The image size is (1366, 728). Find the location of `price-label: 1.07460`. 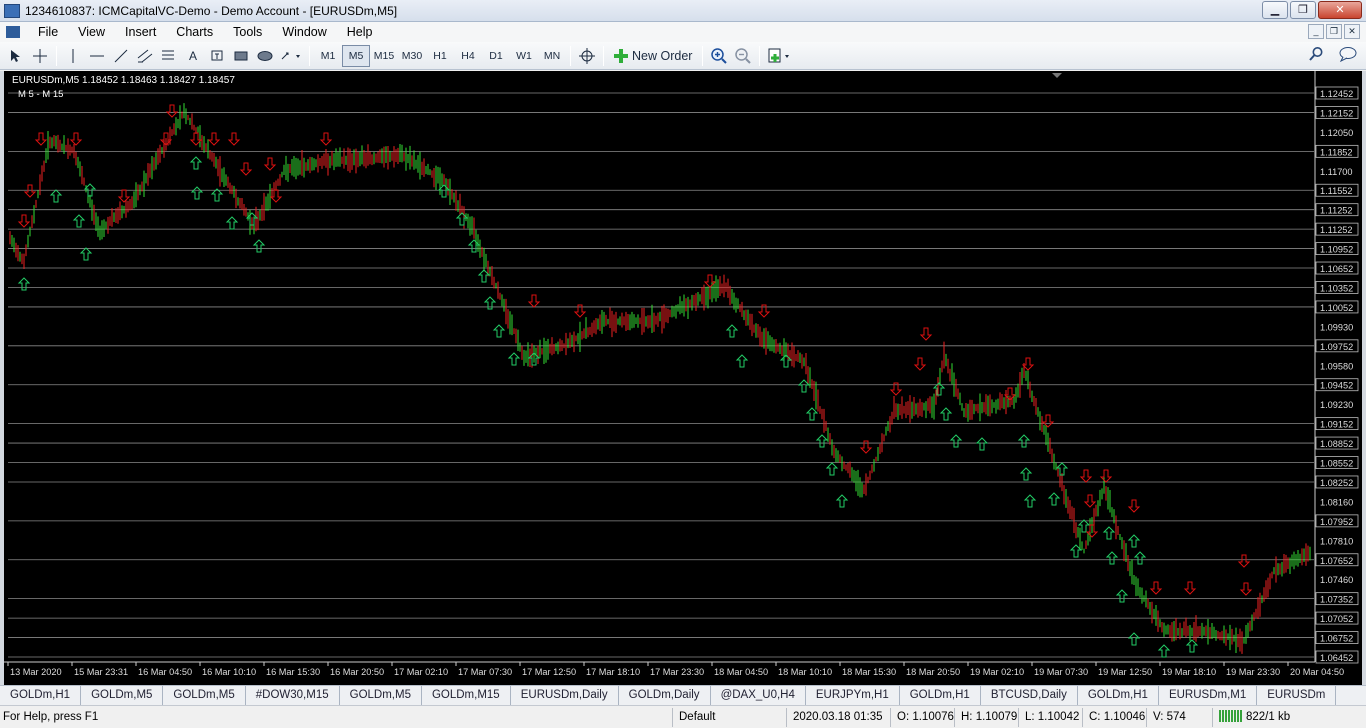

price-label: 1.07460 is located at coordinates (1336, 580).